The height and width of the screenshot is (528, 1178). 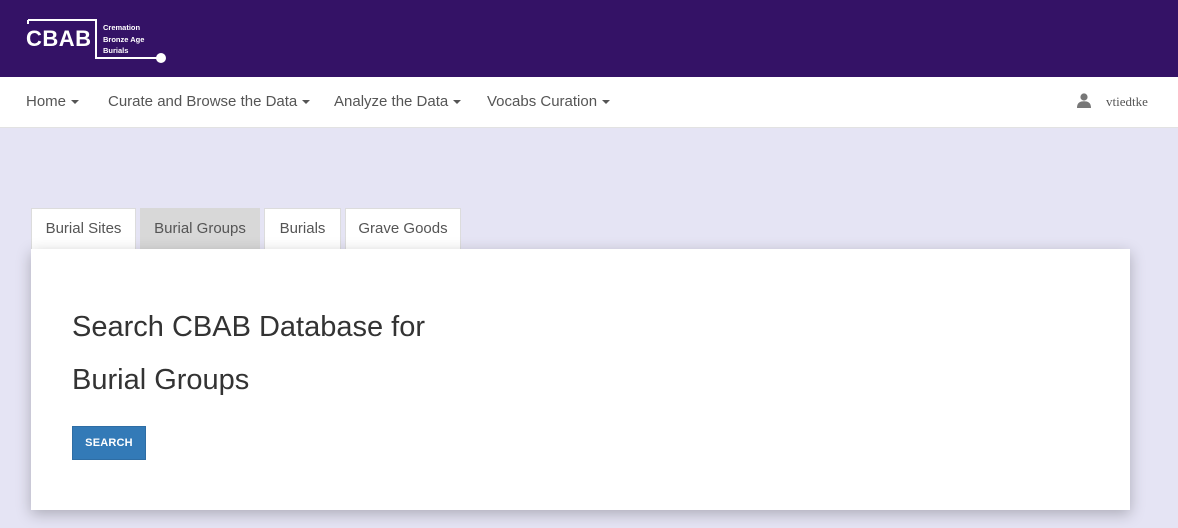 What do you see at coordinates (46, 101) in the screenshot?
I see `nav-home-label: Home` at bounding box center [46, 101].